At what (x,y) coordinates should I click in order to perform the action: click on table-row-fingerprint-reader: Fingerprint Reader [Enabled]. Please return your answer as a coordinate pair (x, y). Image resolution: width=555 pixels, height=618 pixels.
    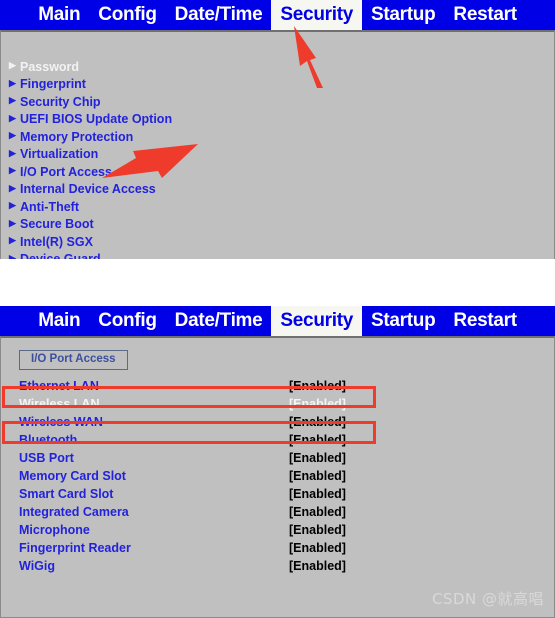
    Looking at the image, I should click on (277, 548).